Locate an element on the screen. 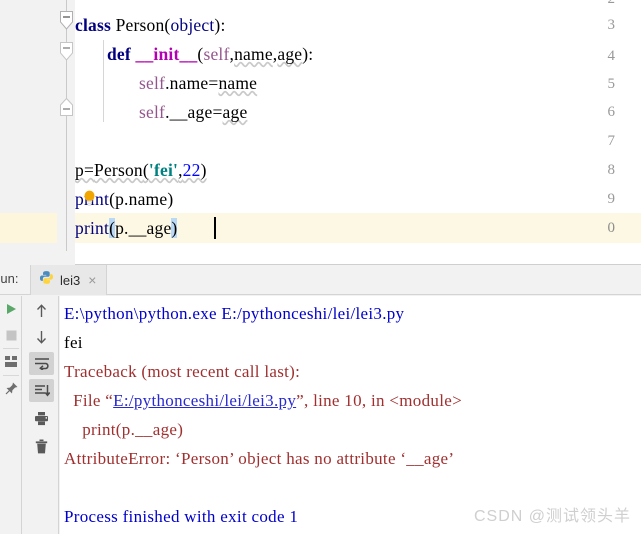  traceback-file-suffix: ”, line 10, in <module> is located at coordinates (379, 400).